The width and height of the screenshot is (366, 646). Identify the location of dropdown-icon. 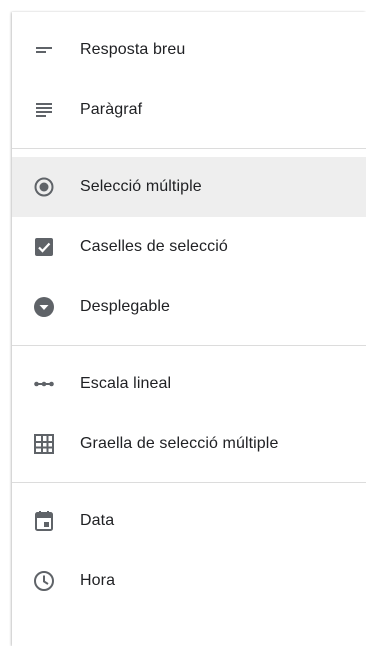
(44, 307).